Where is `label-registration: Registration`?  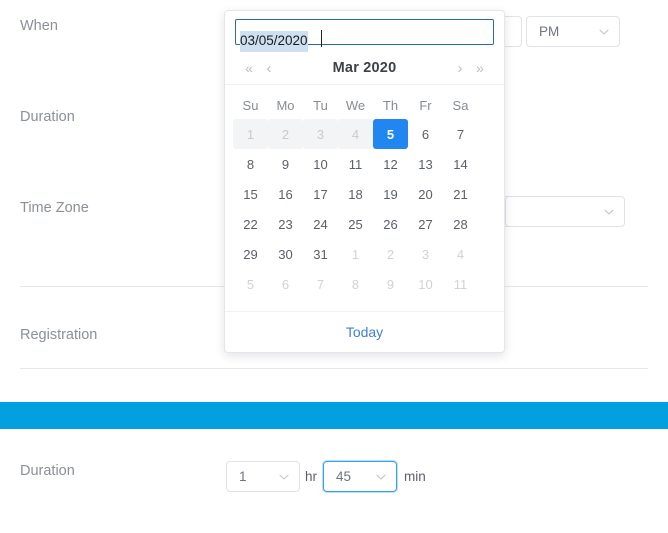
label-registration: Registration is located at coordinates (59, 335).